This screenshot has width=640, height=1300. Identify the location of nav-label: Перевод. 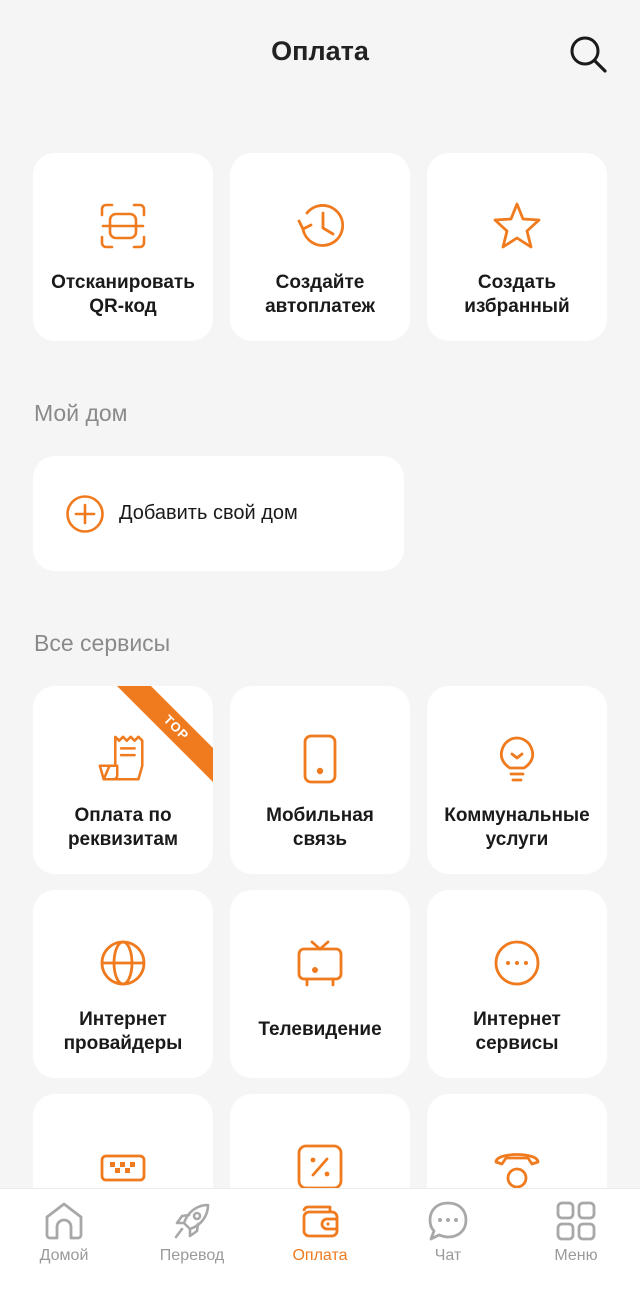
(192, 1255).